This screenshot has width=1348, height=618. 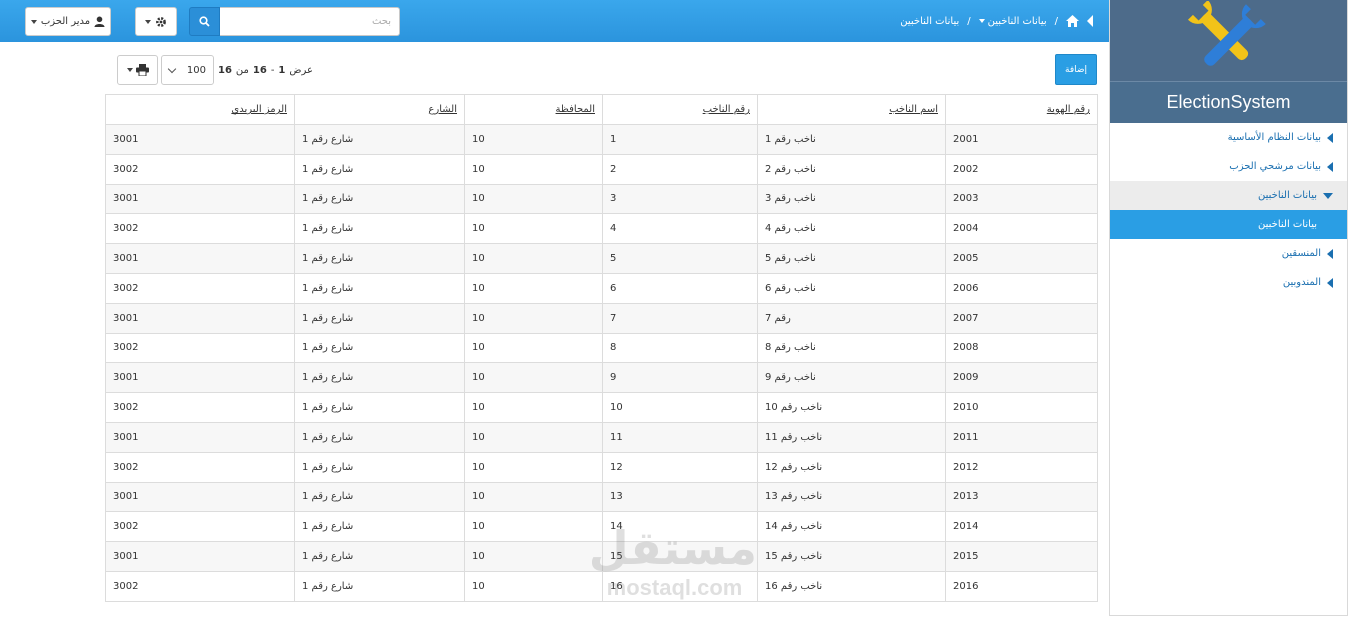 What do you see at coordinates (259, 70) in the screenshot?
I see `page-info-to: 16` at bounding box center [259, 70].